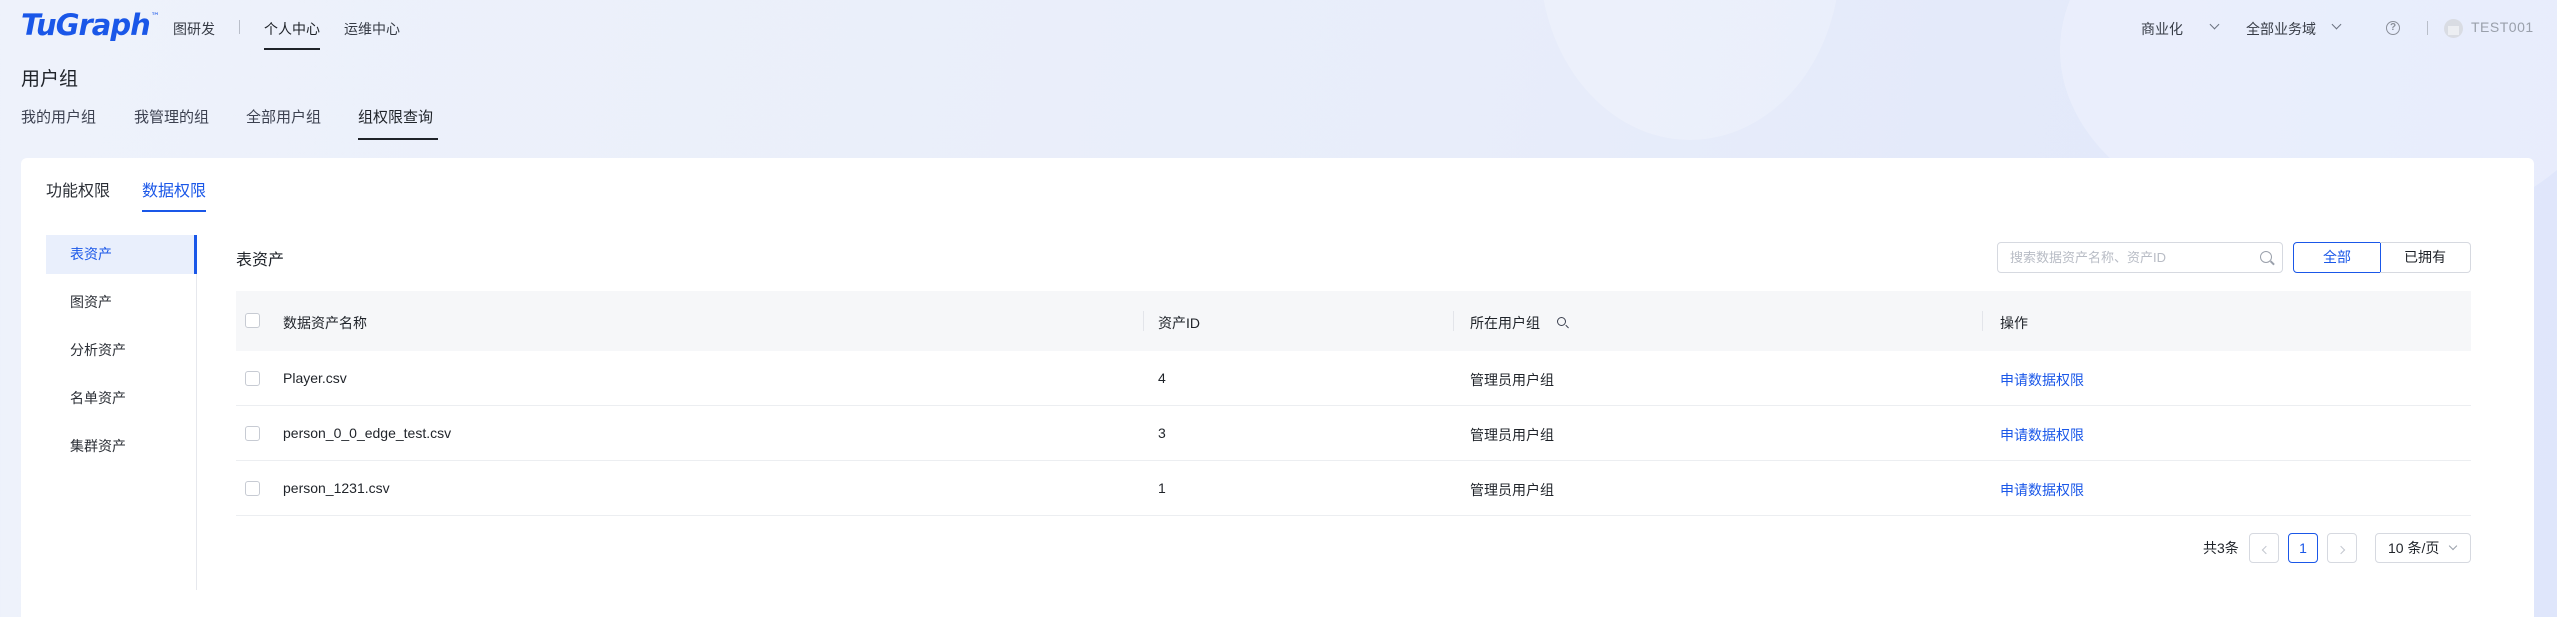  Describe the element at coordinates (171, 116) in the screenshot. I see `tab-managed-groups: 我管理的组` at that location.